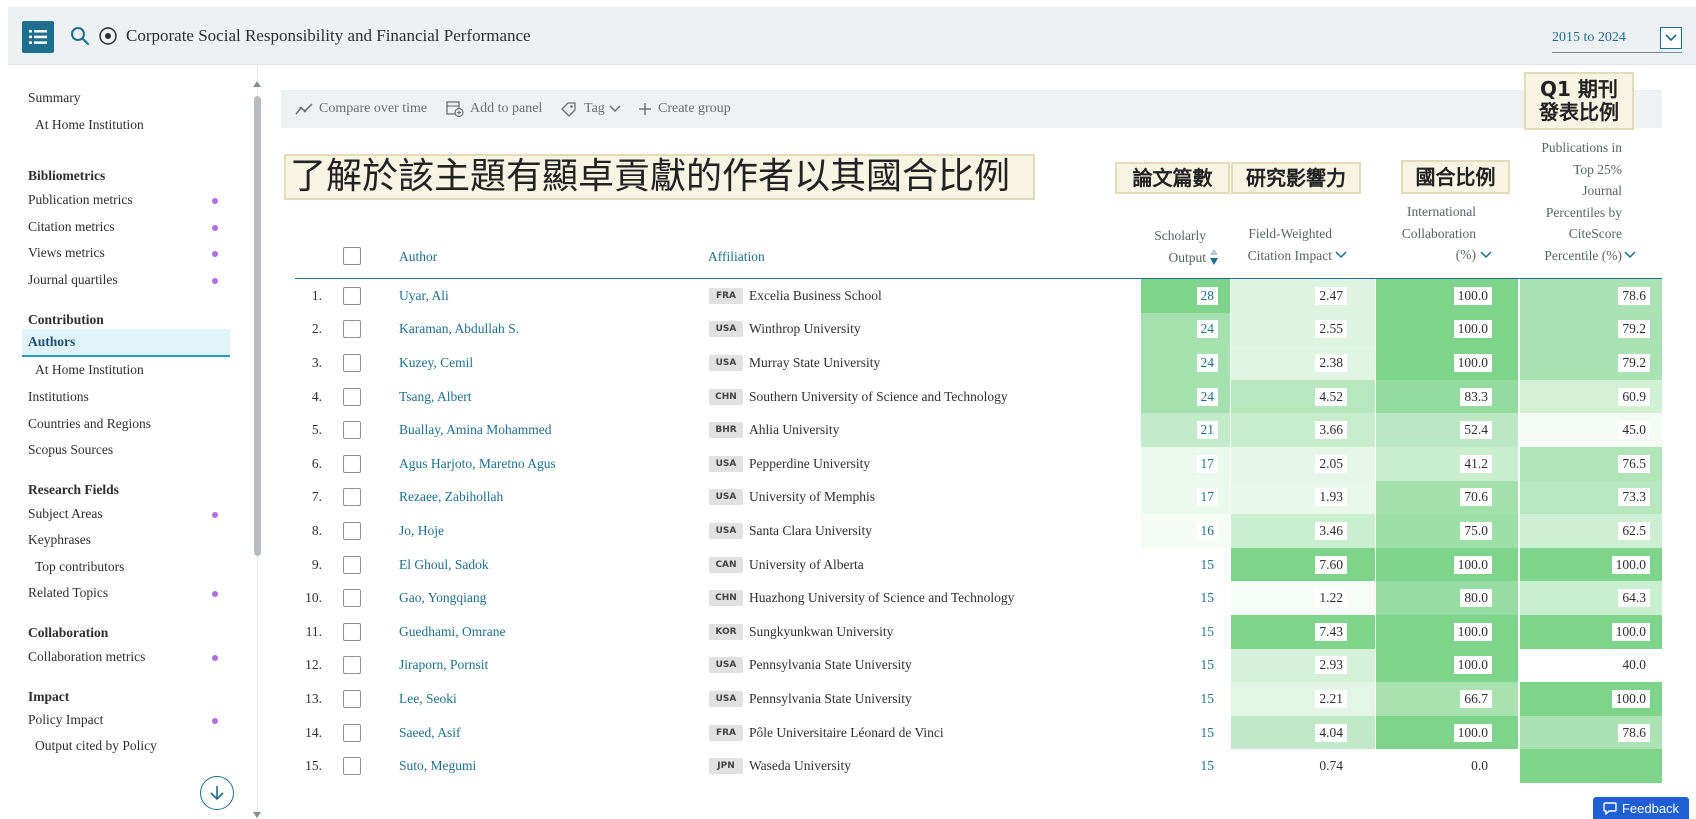  I want to click on sidebar-item-citation-metrics: Citation metrics, so click(129, 227).